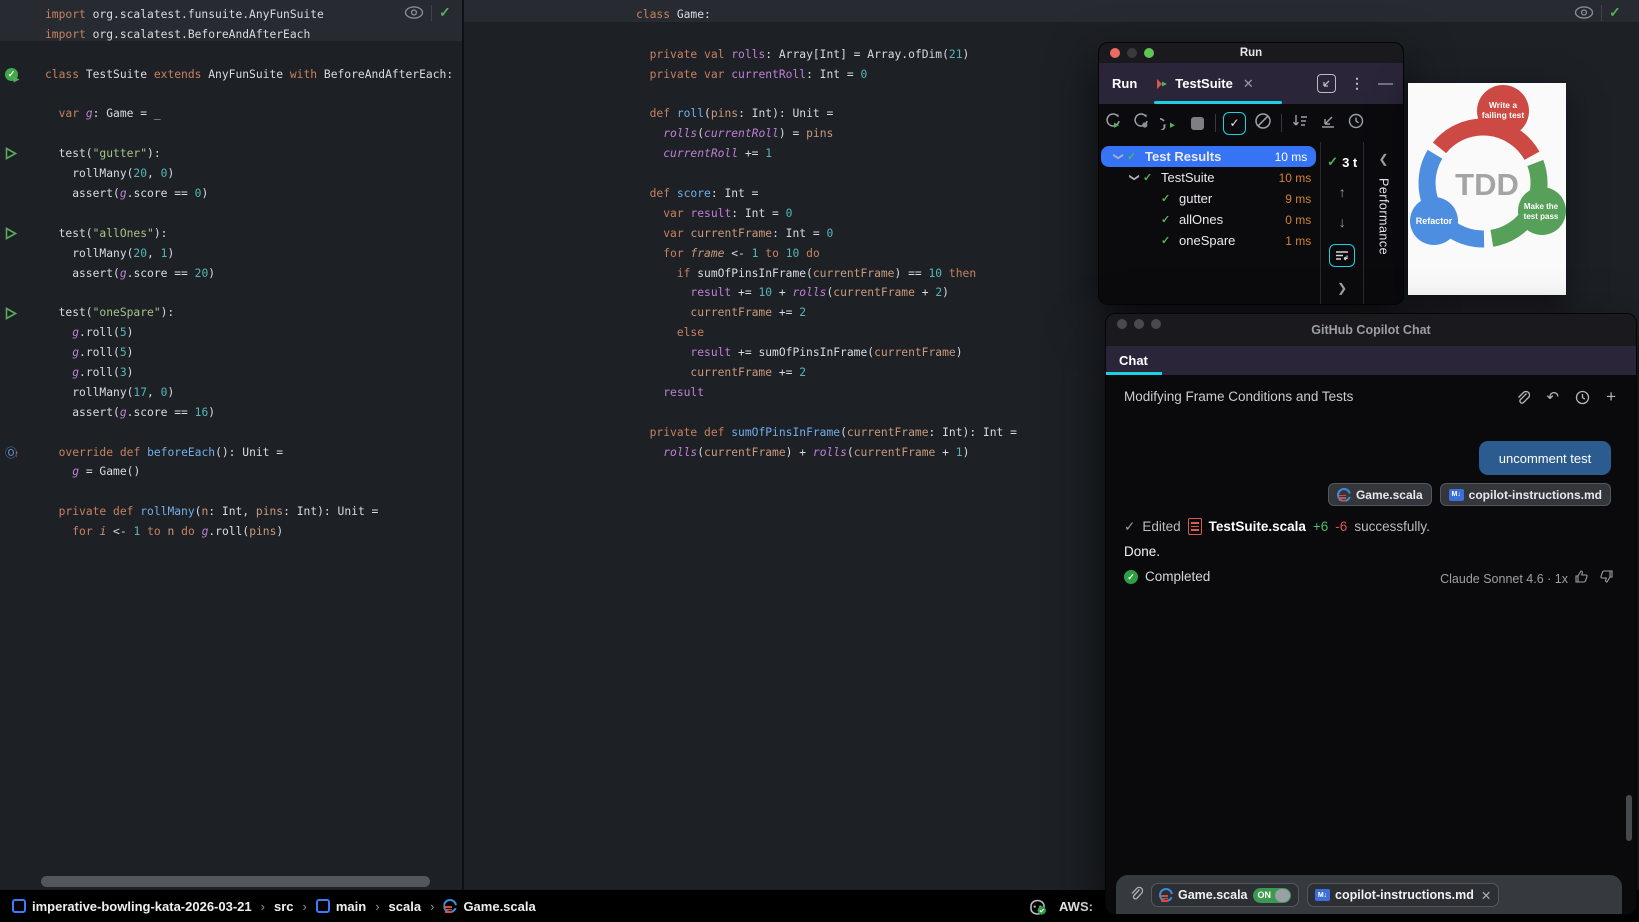 The width and height of the screenshot is (1639, 922). What do you see at coordinates (12, 453) in the screenshot?
I see `overrides-method-gutter-icon: Ⓞ↑` at bounding box center [12, 453].